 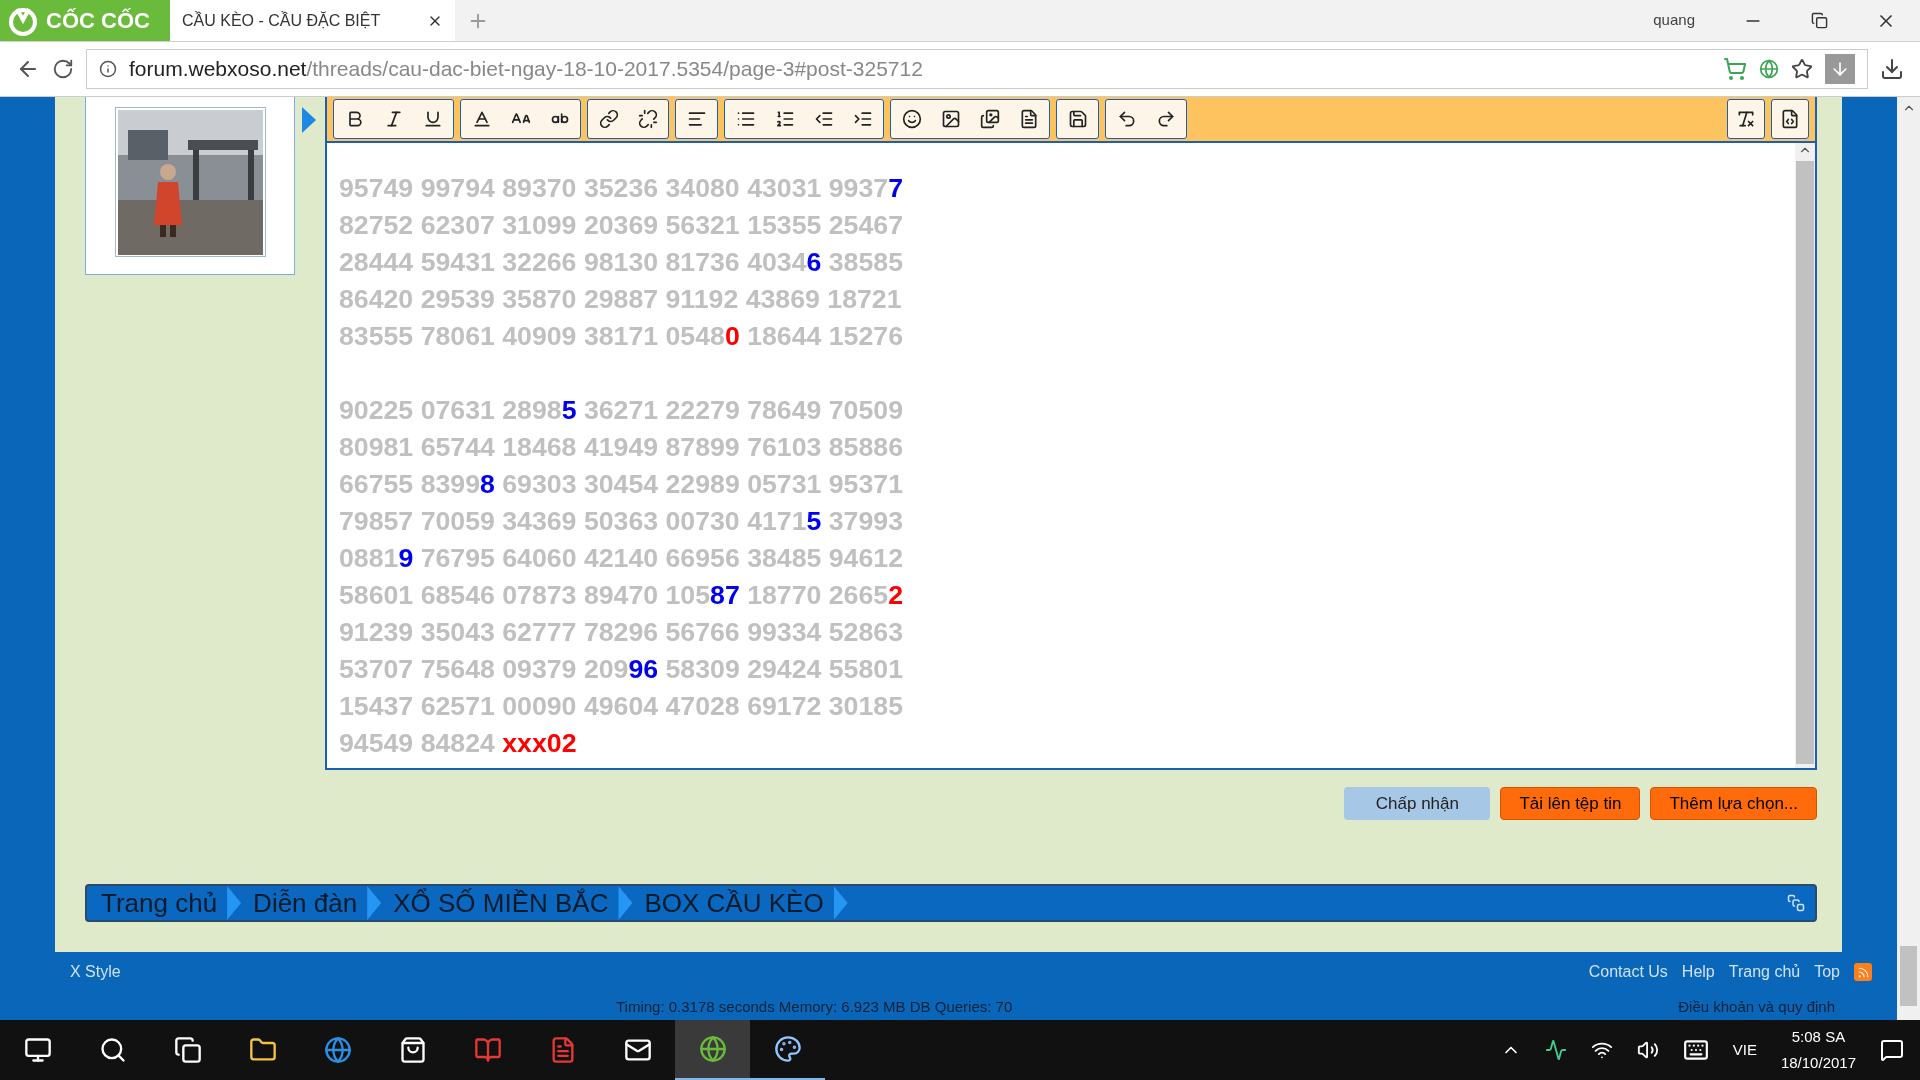 I want to click on number-line: 15437 62571 00090 49604 47028 69172 30185, so click(x=621, y=706).